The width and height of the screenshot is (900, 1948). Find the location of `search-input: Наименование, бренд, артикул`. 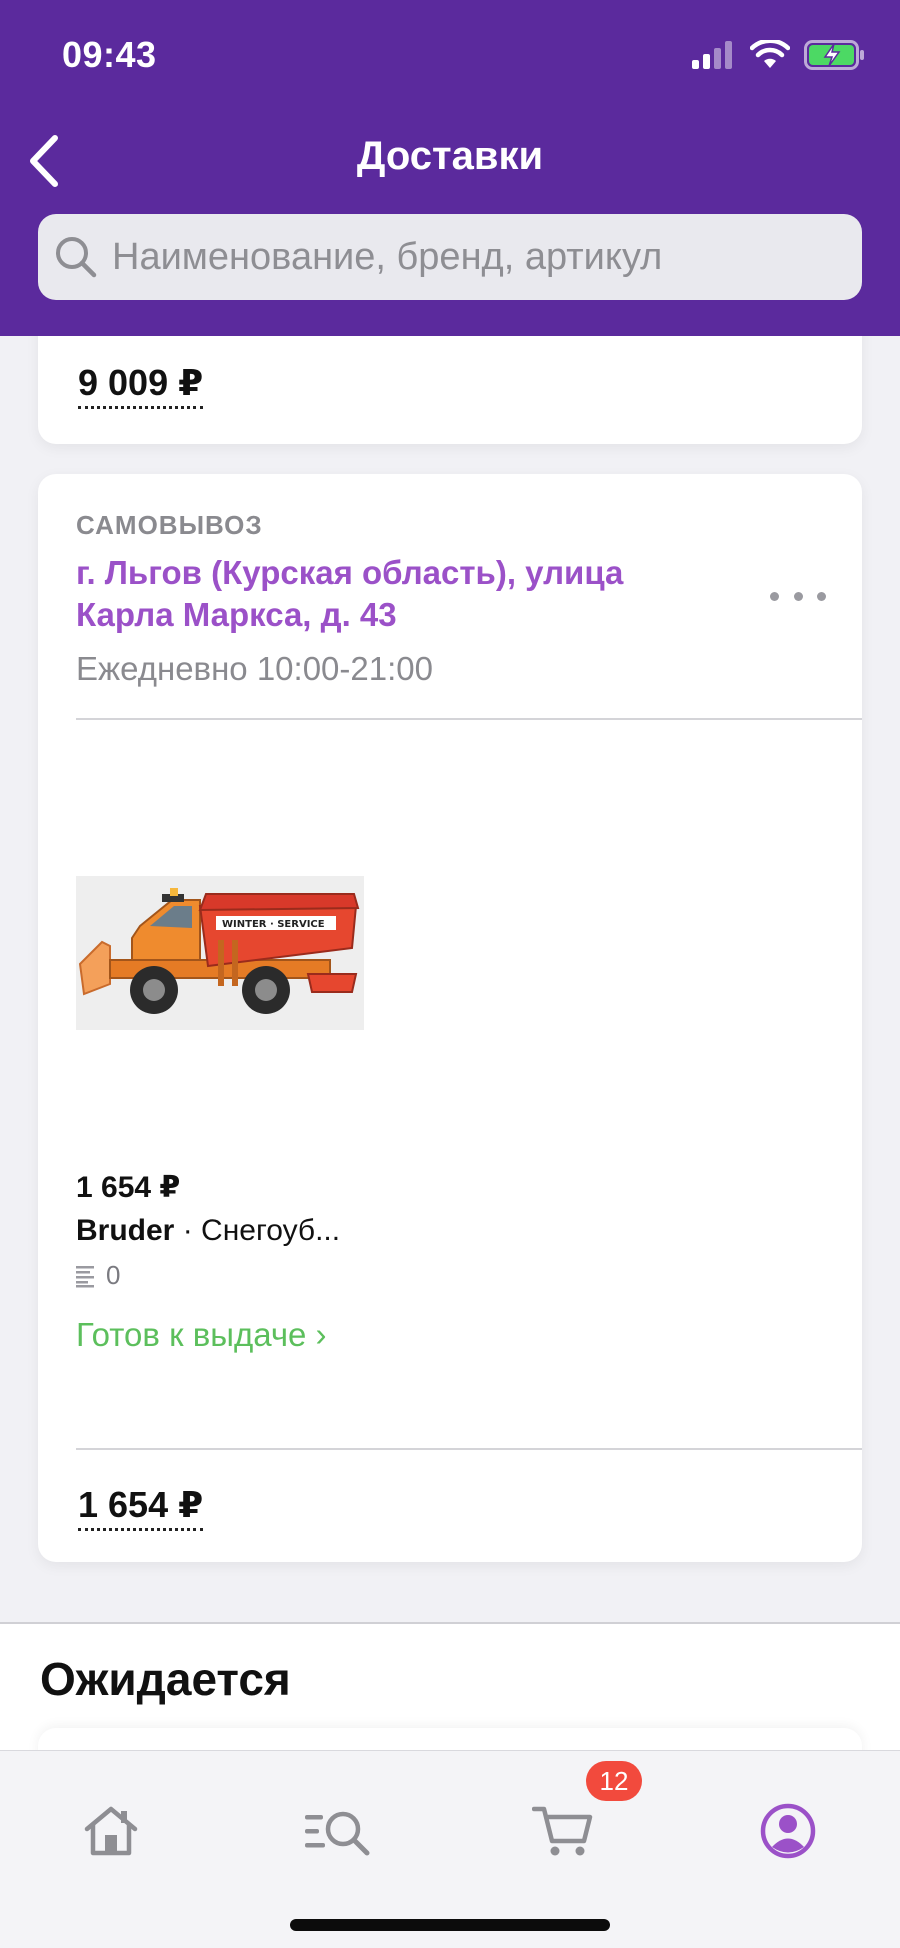

search-input: Наименование, бренд, артикул is located at coordinates (450, 257).